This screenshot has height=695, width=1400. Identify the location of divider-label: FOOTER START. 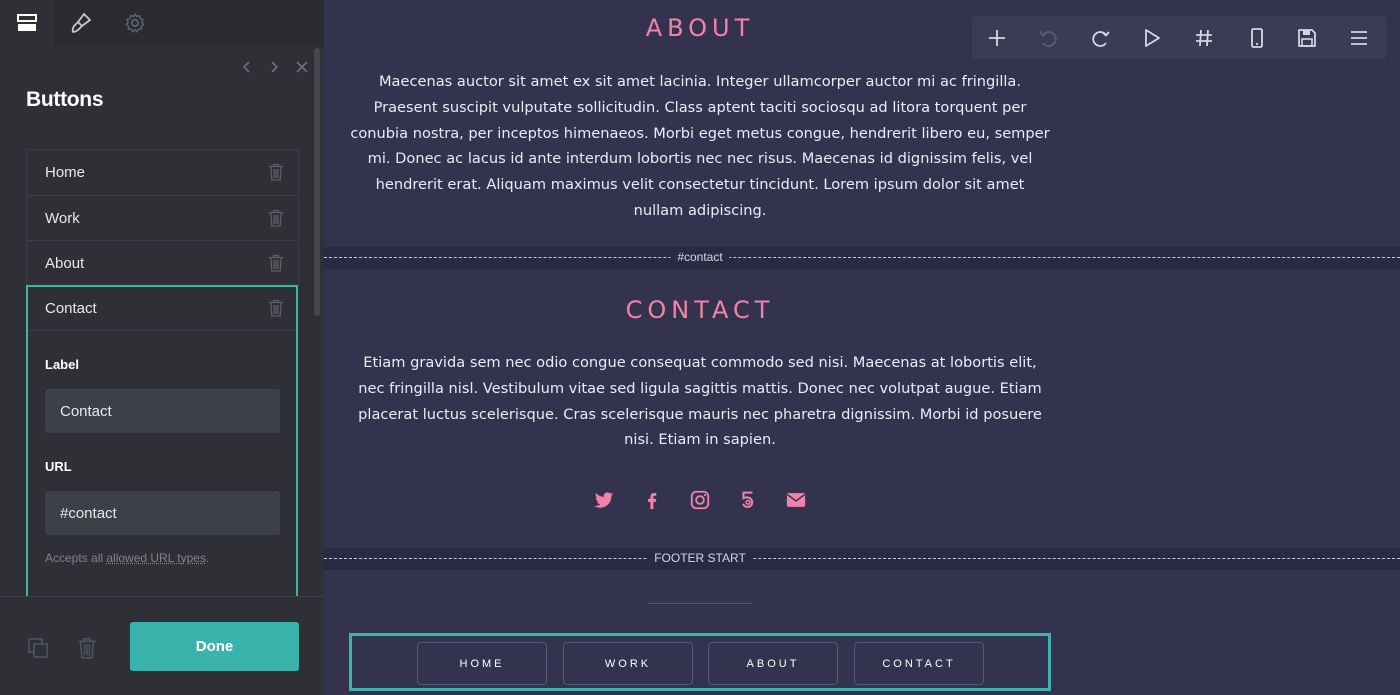
(700, 558).